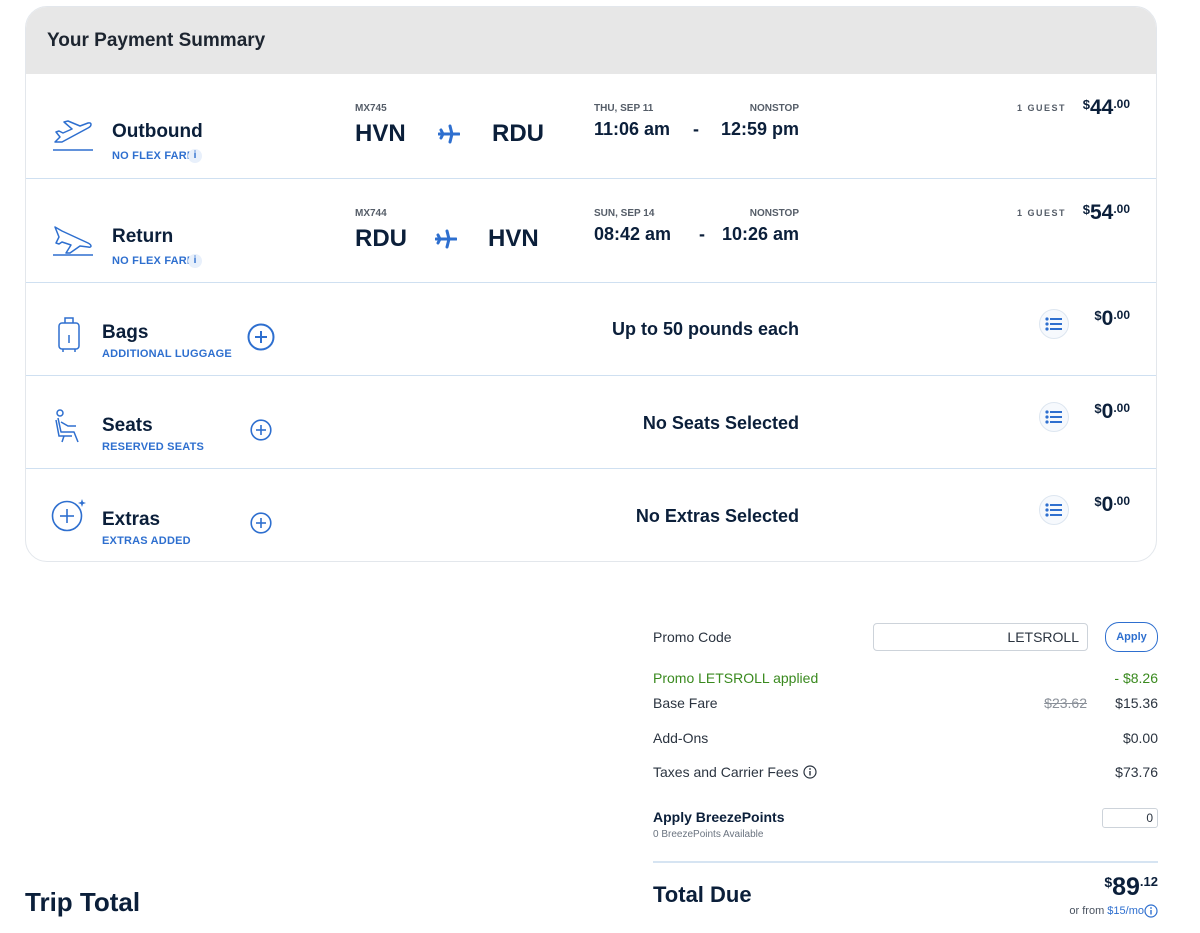  Describe the element at coordinates (1136, 678) in the screenshot. I see `promo-discount-value: - $8.26` at that location.